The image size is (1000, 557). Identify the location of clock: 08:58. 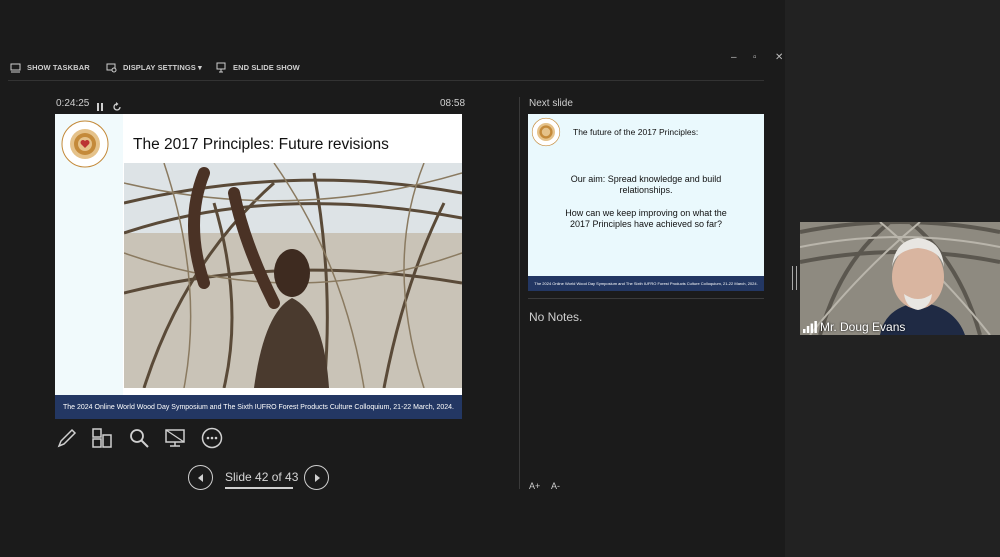
(453, 103).